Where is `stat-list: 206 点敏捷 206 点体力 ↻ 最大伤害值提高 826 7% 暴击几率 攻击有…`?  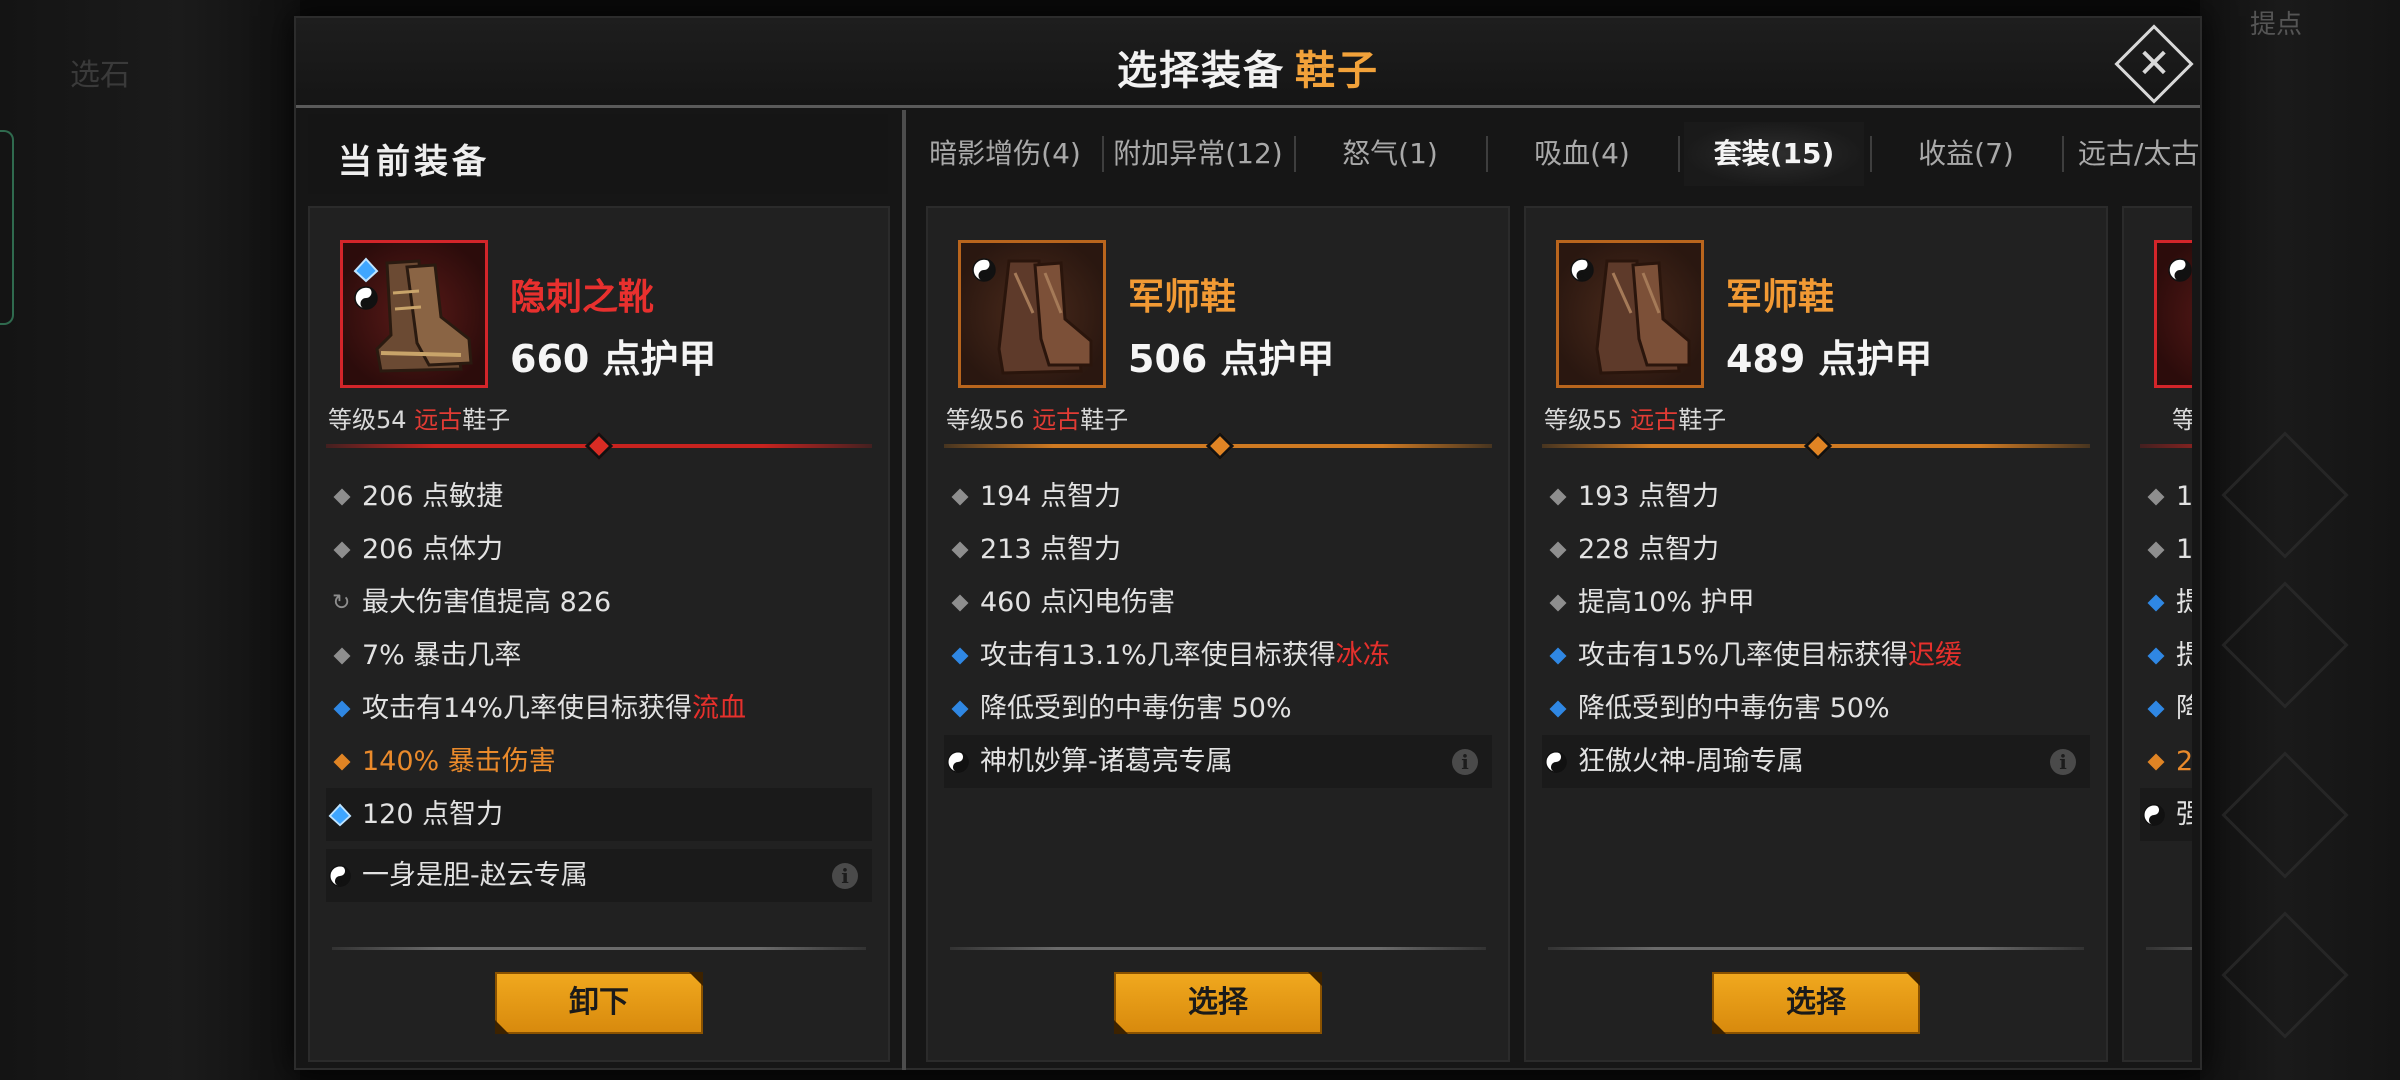
stat-list: 206 点敏捷 206 点体力 ↻ 最大伤害值提高 826 7% 暴击几率 攻击有… is located at coordinates (599, 686).